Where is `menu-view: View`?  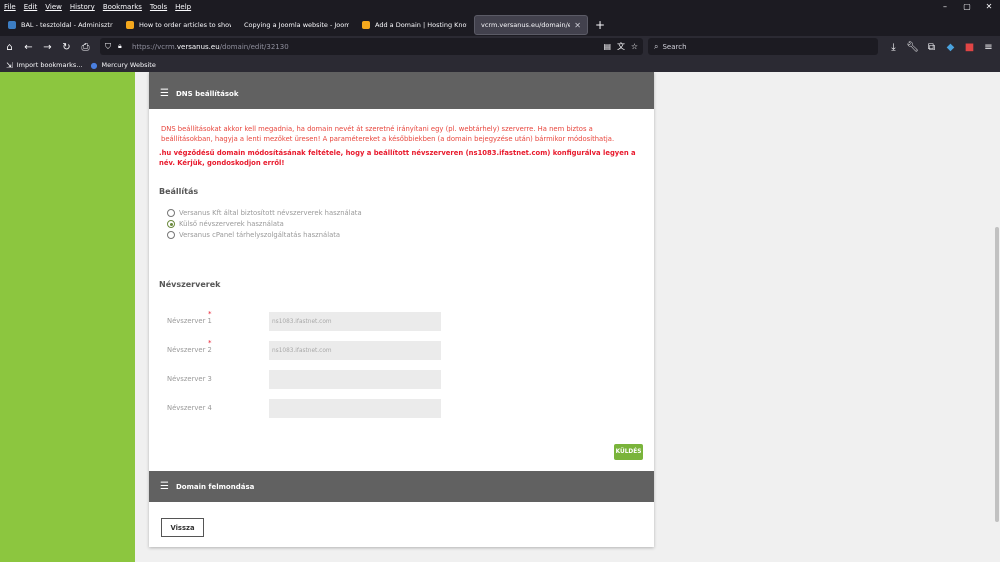 menu-view: View is located at coordinates (53, 7).